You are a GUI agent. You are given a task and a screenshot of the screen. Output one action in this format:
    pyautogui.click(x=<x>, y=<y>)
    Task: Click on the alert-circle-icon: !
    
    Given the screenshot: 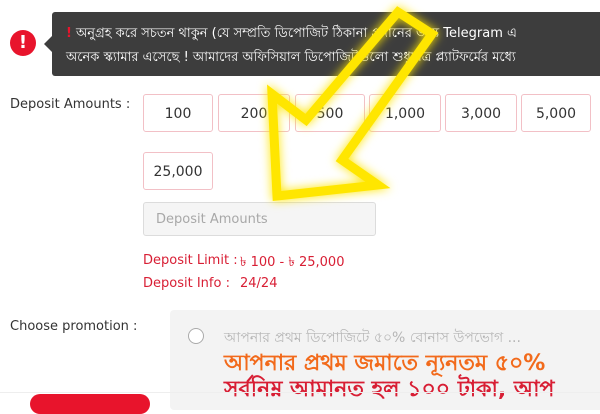 What is the action you would take?
    pyautogui.click(x=23, y=43)
    